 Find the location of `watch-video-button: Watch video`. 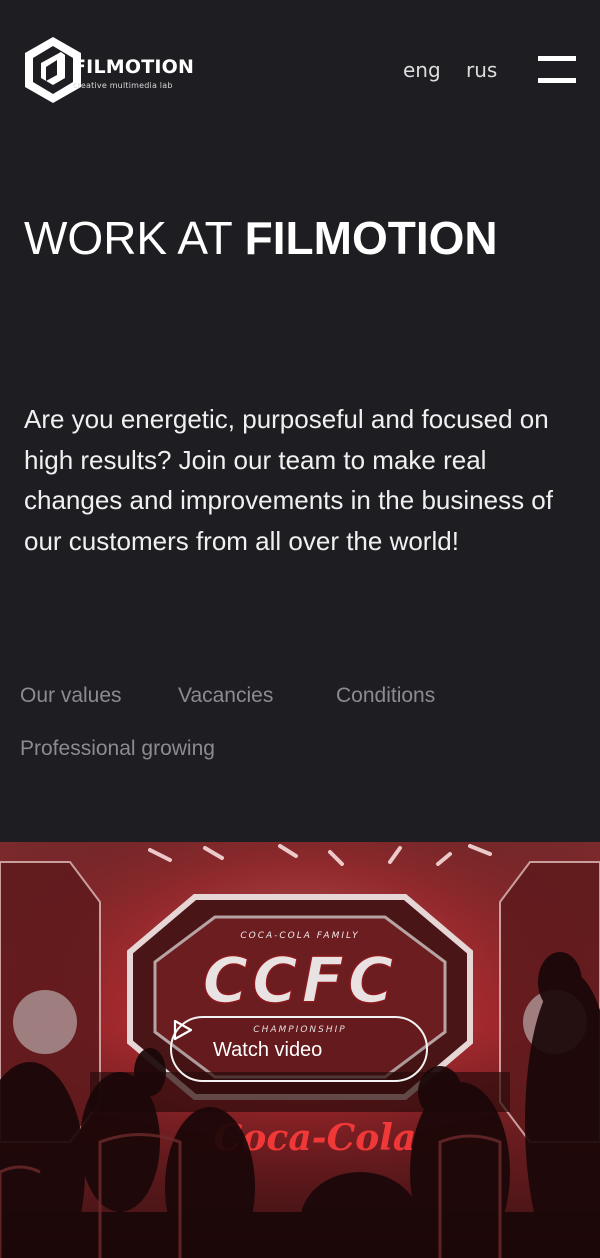

watch-video-button: Watch video is located at coordinates (299, 1049).